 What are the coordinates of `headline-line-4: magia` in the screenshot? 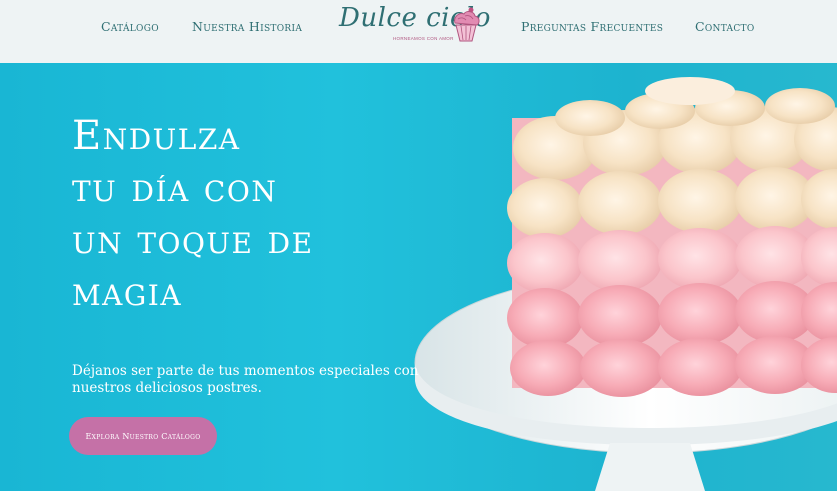 It's located at (127, 292).